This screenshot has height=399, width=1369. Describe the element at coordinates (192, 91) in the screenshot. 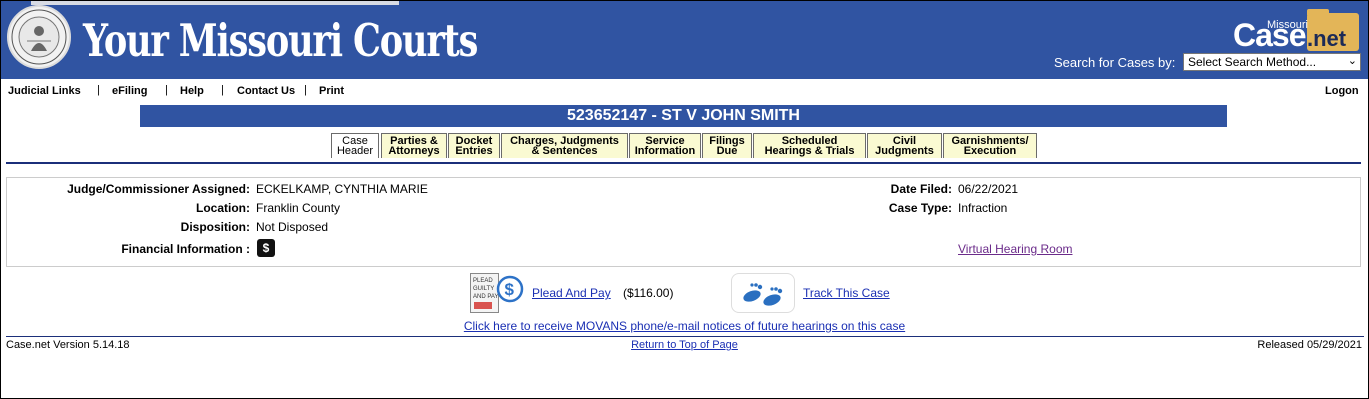

I see `nav-help: Help` at that location.